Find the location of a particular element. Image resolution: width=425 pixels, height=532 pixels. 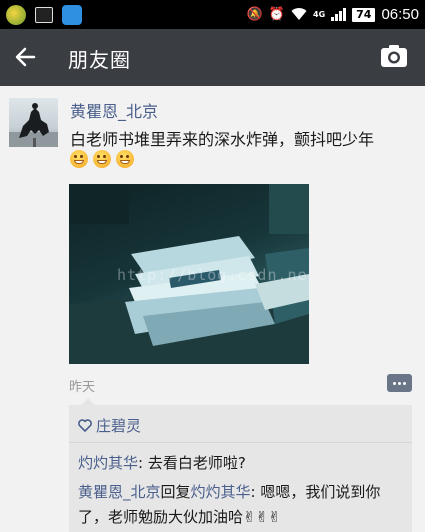

post-emojis is located at coordinates (102, 159).